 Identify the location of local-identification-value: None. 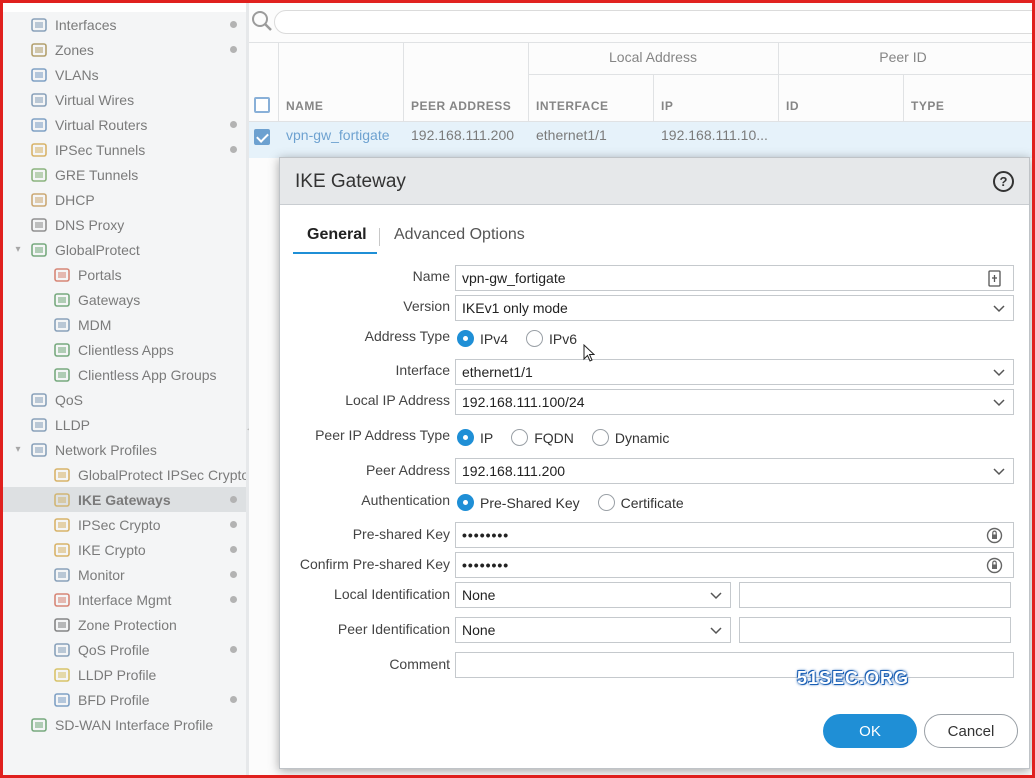
(479, 595).